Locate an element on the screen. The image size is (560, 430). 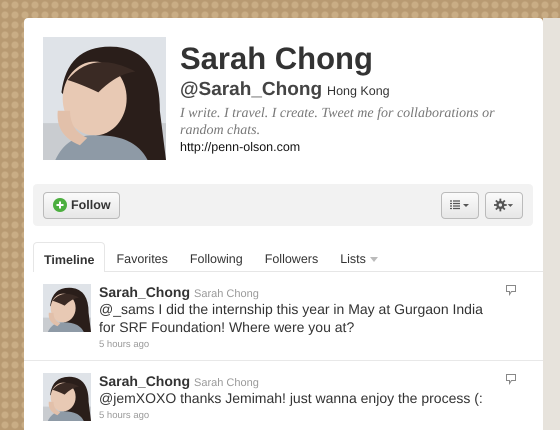
tweet-text: @jemXOXO thanks Jemimah! just wanna enjoy the process (: is located at coordinates (291, 398).